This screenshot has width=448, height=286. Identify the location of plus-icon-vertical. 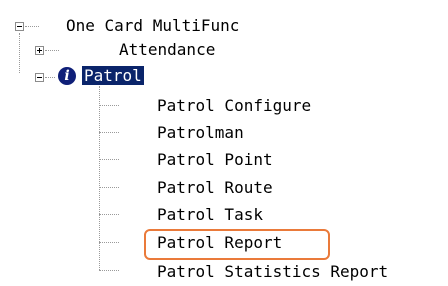
(39, 50).